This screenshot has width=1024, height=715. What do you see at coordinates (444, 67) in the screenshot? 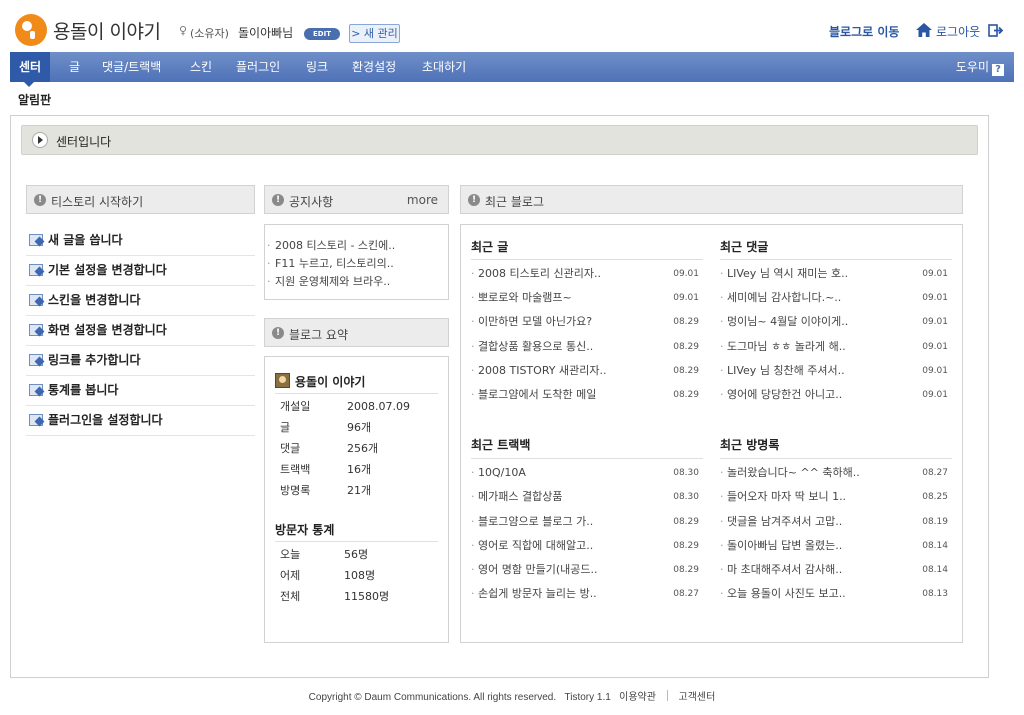
I see `nav-item-invite: 초대하기` at bounding box center [444, 67].